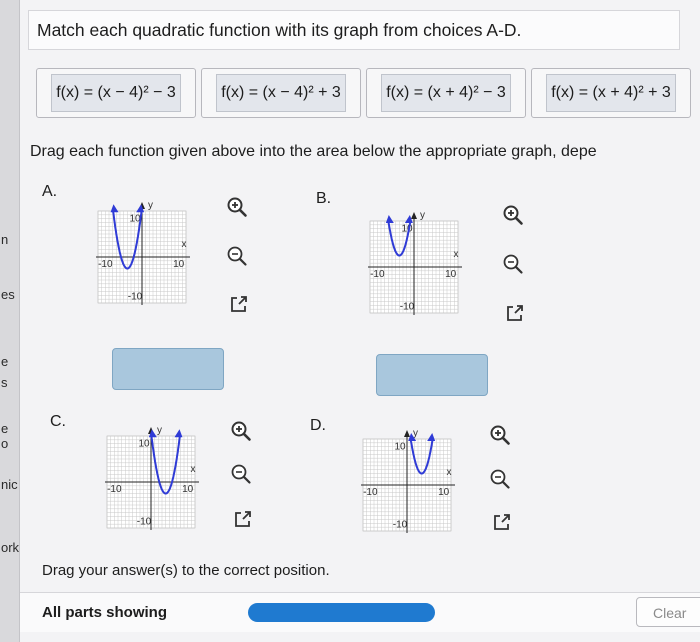 The width and height of the screenshot is (700, 642). Describe the element at coordinates (8, 294) in the screenshot. I see `sidebar-fragment: es` at that location.